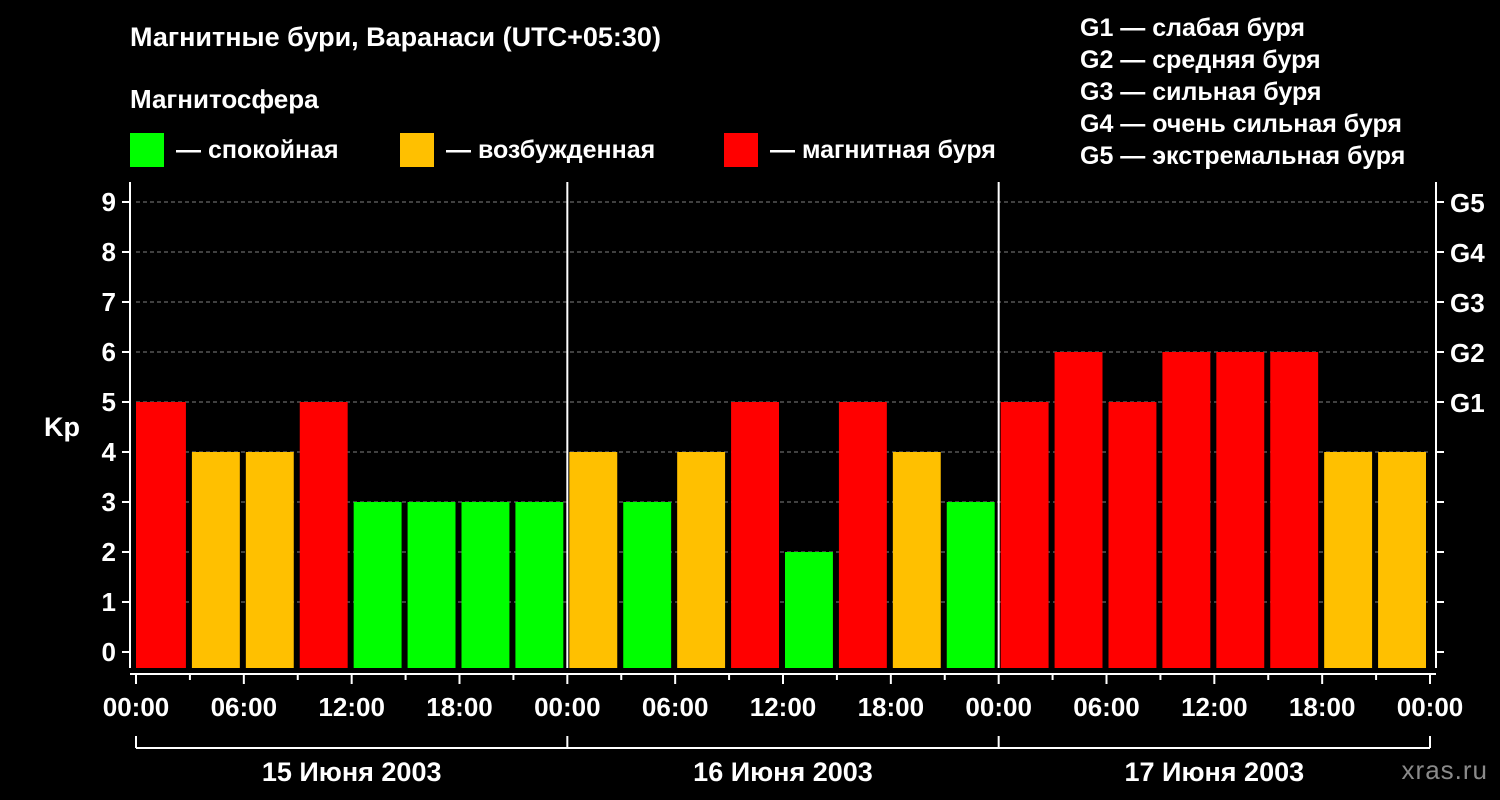 This screenshot has height=800, width=1500. What do you see at coordinates (1467, 253) in the screenshot?
I see `g-scale-label: G4` at bounding box center [1467, 253].